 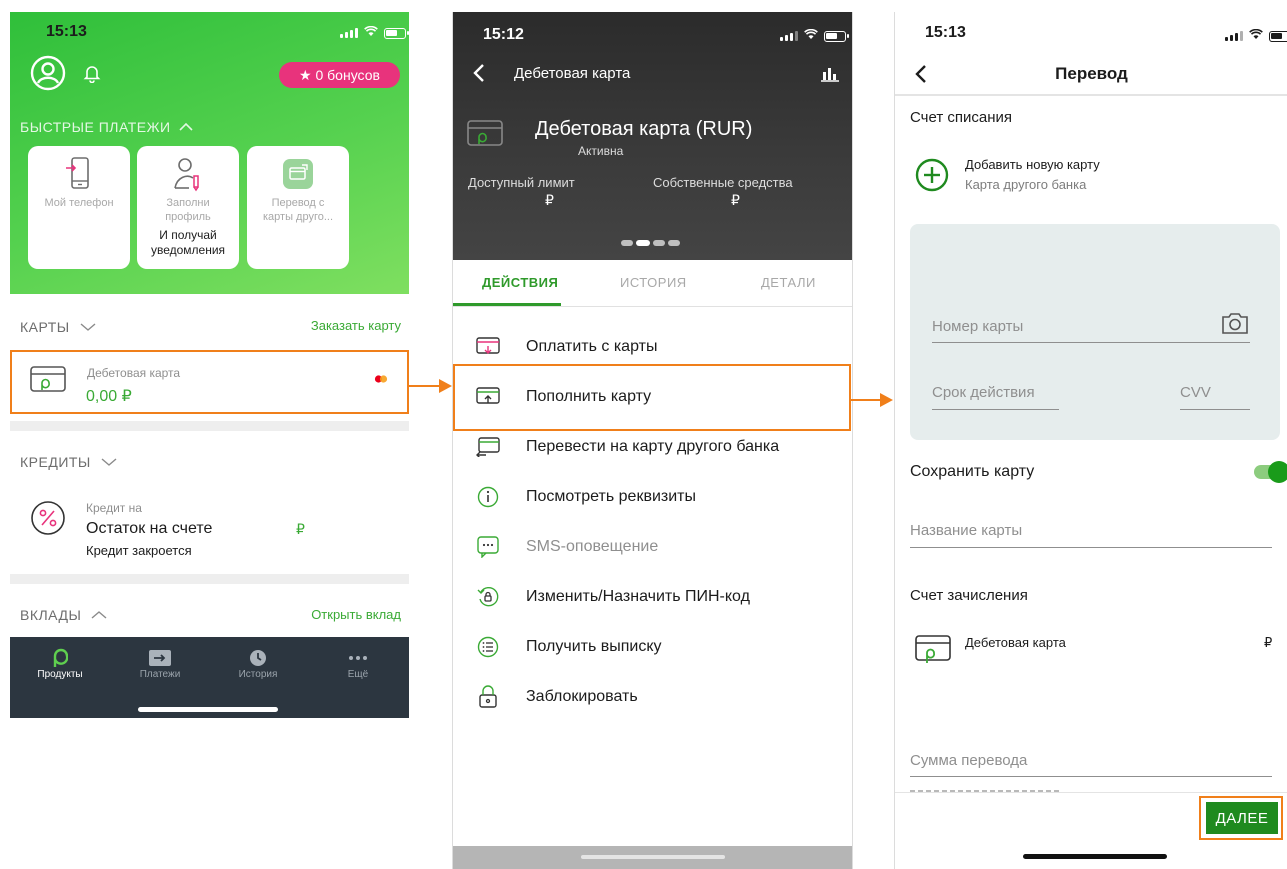 What do you see at coordinates (1095, 856) in the screenshot?
I see `home-indicator` at bounding box center [1095, 856].